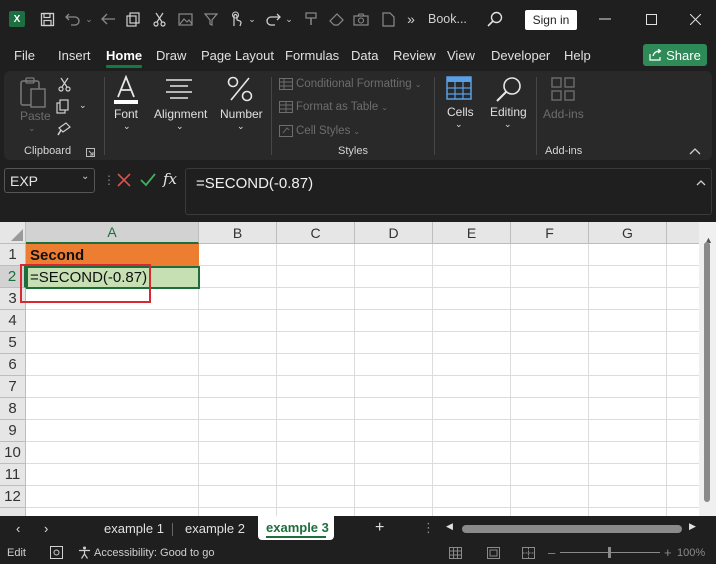 The width and height of the screenshot is (716, 564). I want to click on sheet-tab-example-1: example 1, so click(134, 528).